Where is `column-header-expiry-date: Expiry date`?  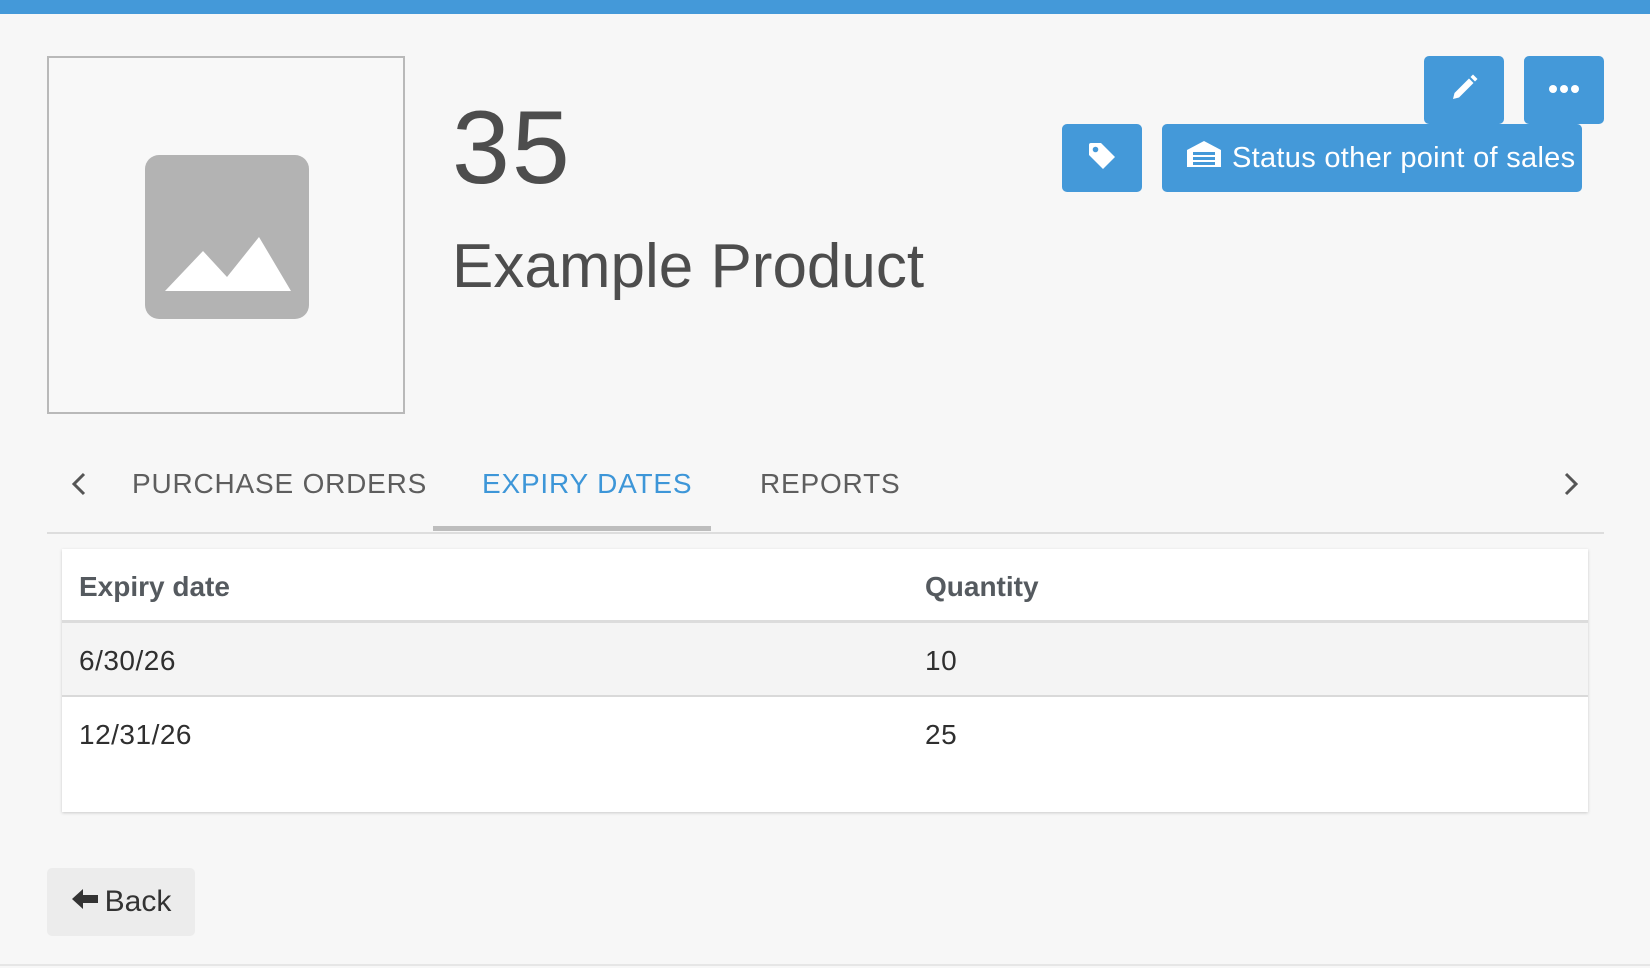 column-header-expiry-date: Expiry date is located at coordinates (154, 587).